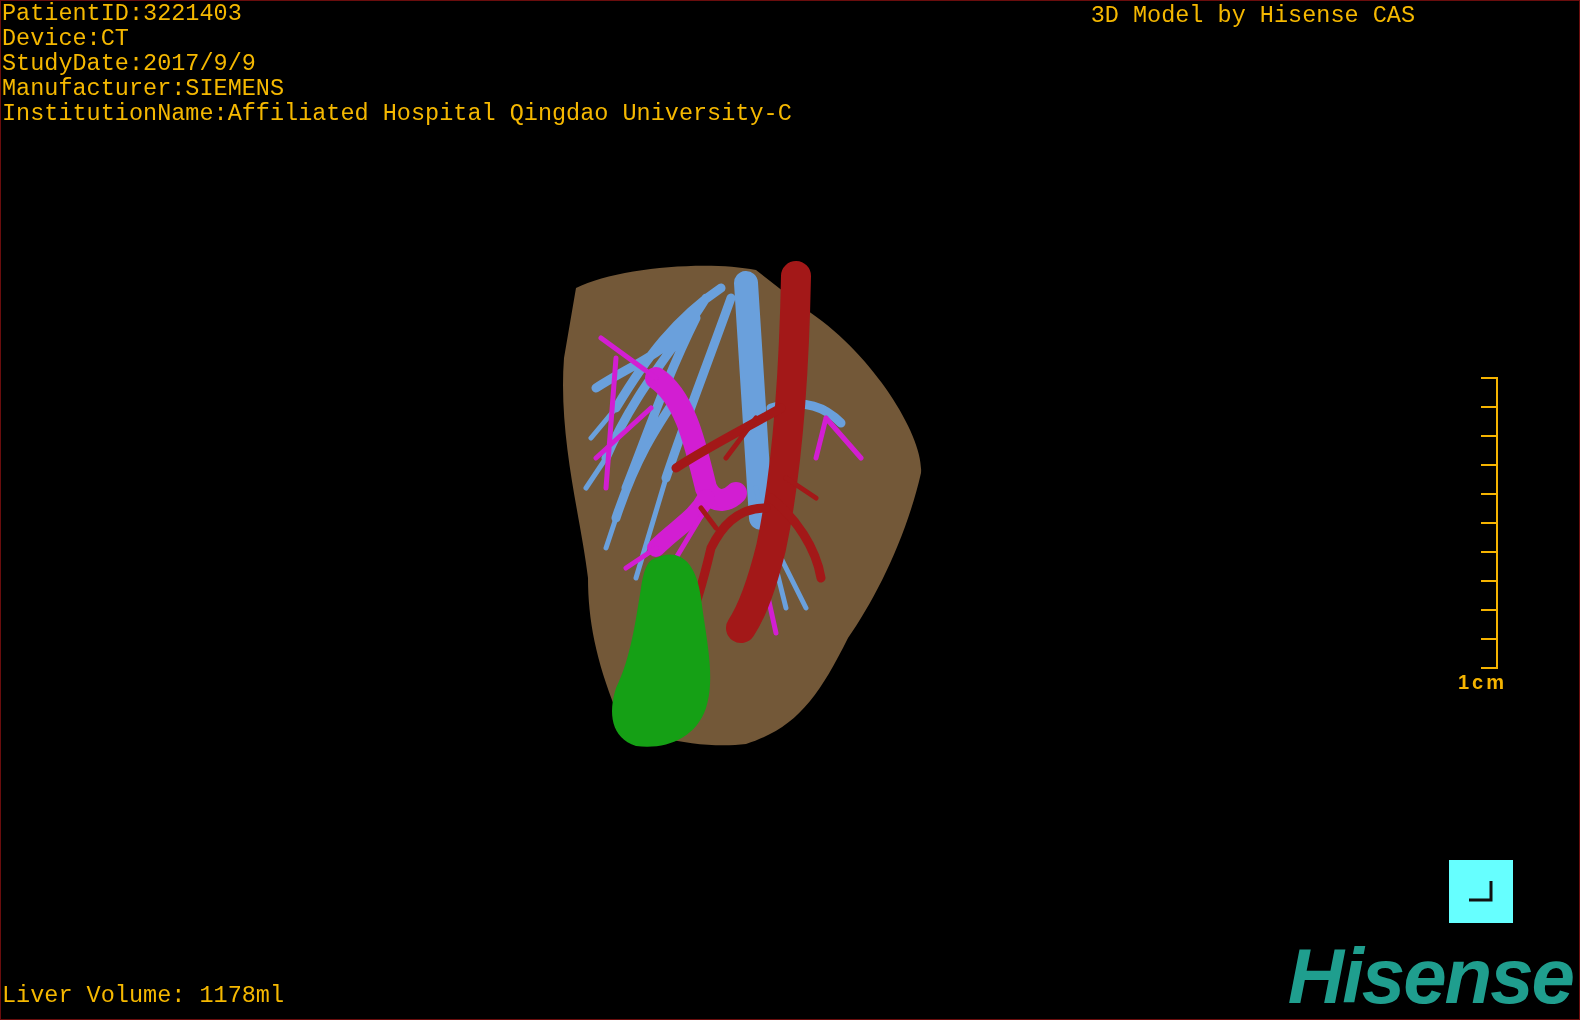  Describe the element at coordinates (129, 63) in the screenshot. I see `patient-info-line: StudyDate:2017/9/9` at that location.